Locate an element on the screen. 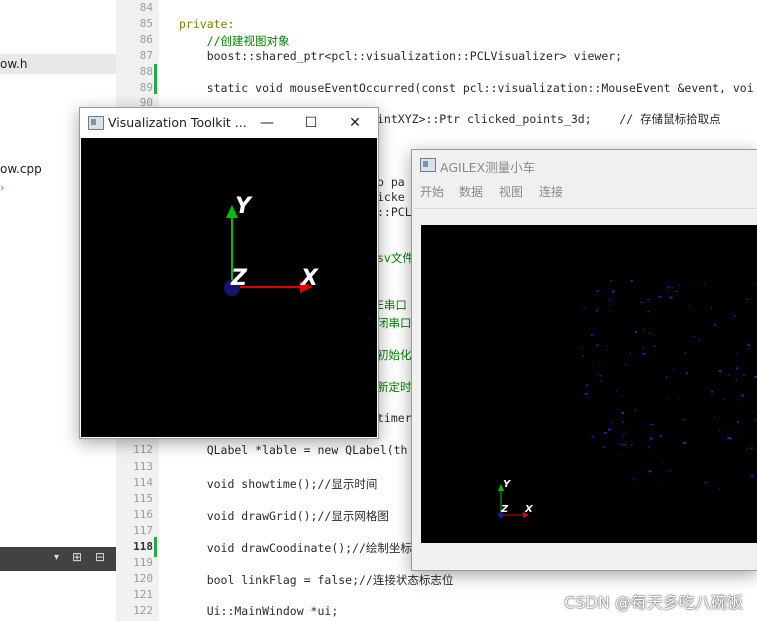 This screenshot has height=621, width=757. file-item-header: ow.h is located at coordinates (58, 64).